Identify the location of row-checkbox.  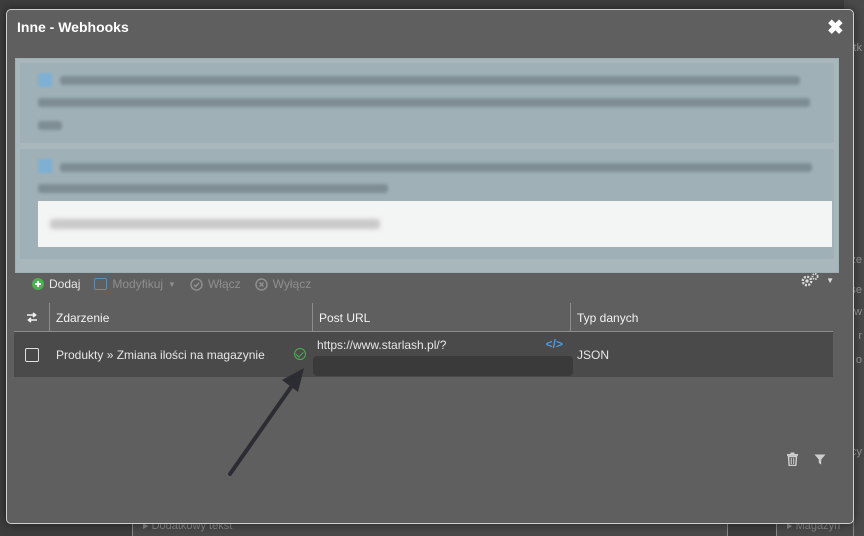
(32, 354).